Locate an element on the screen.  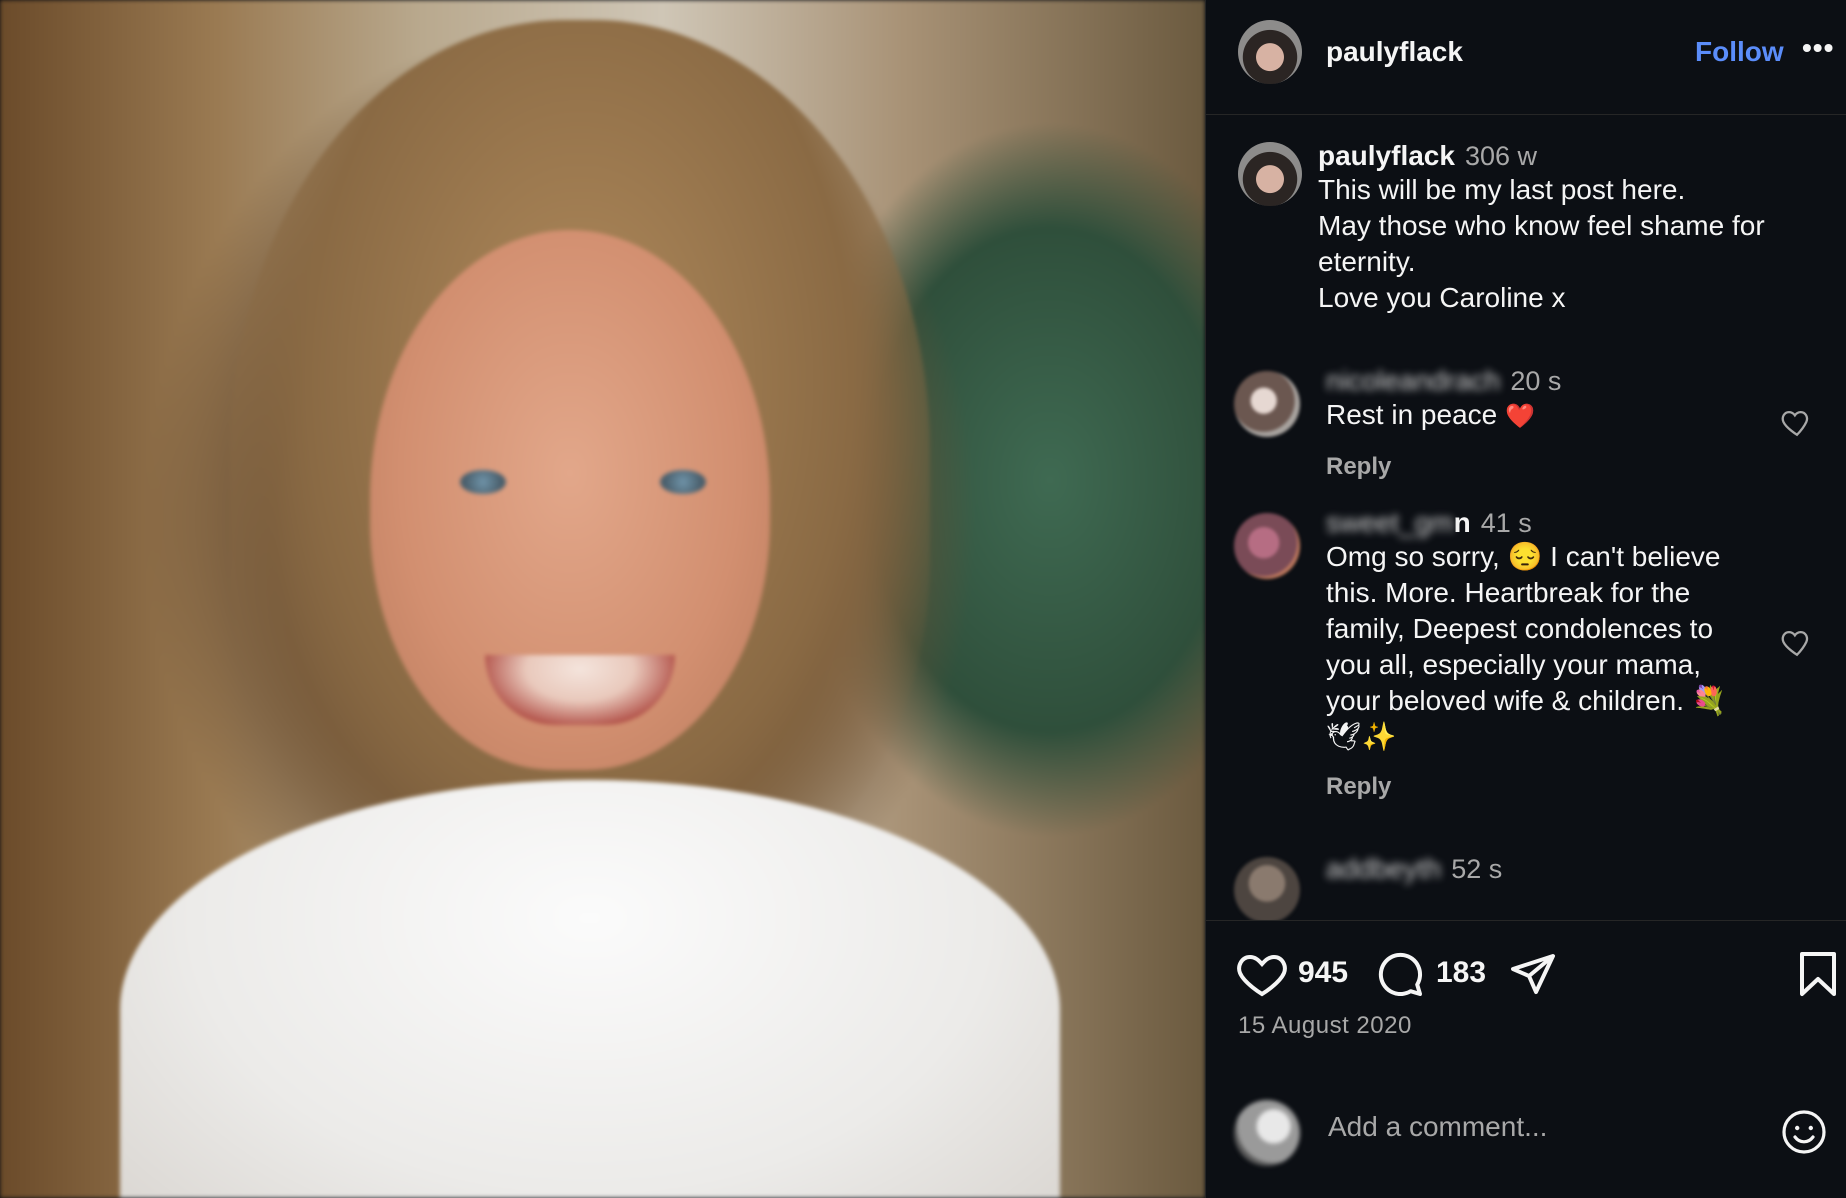
caption-line: Love you Caroline x is located at coordinates (1442, 297).